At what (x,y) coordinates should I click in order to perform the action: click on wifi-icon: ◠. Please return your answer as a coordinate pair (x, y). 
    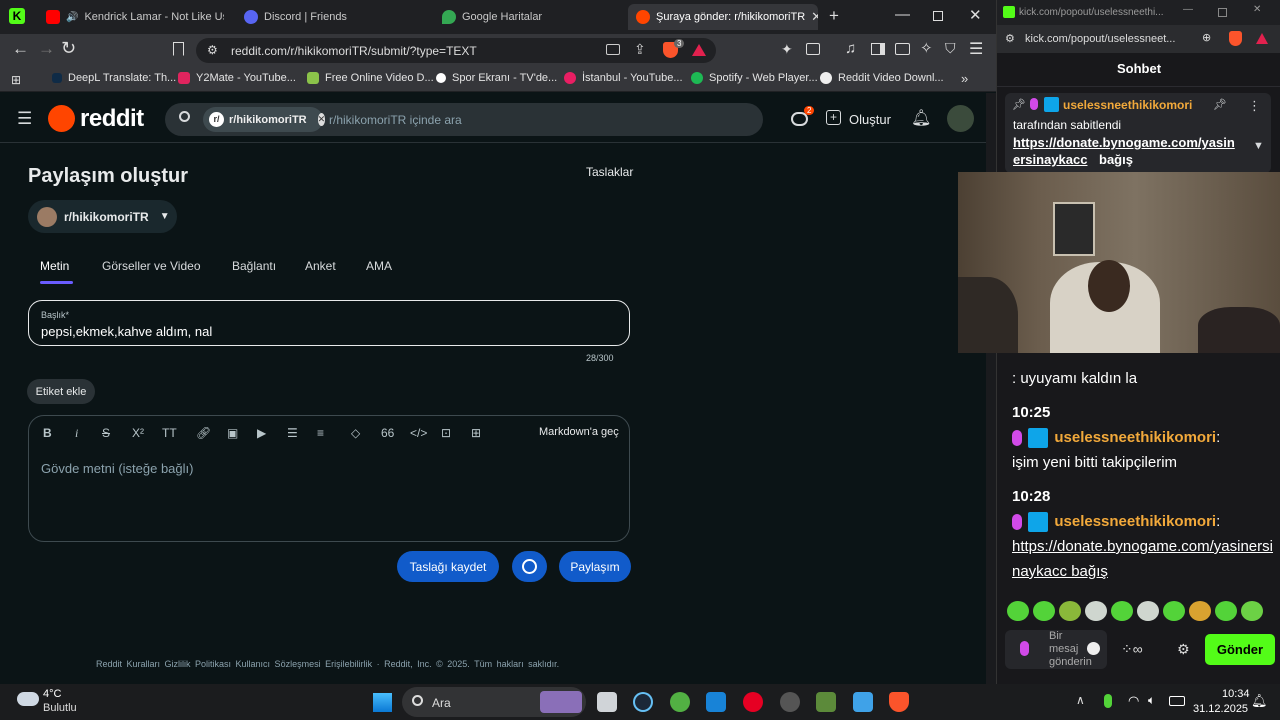
    Looking at the image, I should click on (1133, 701).